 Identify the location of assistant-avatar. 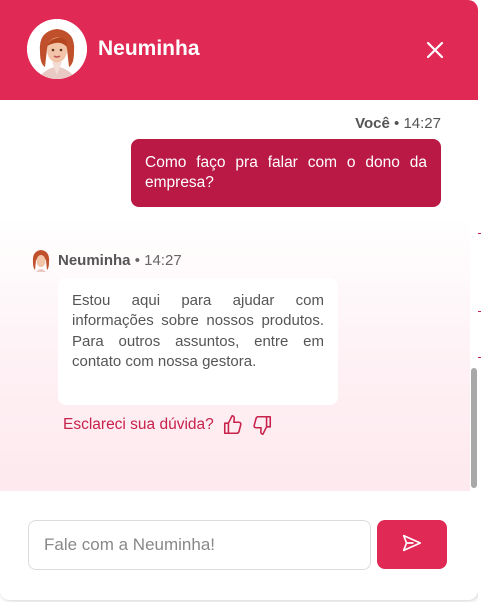
(57, 49).